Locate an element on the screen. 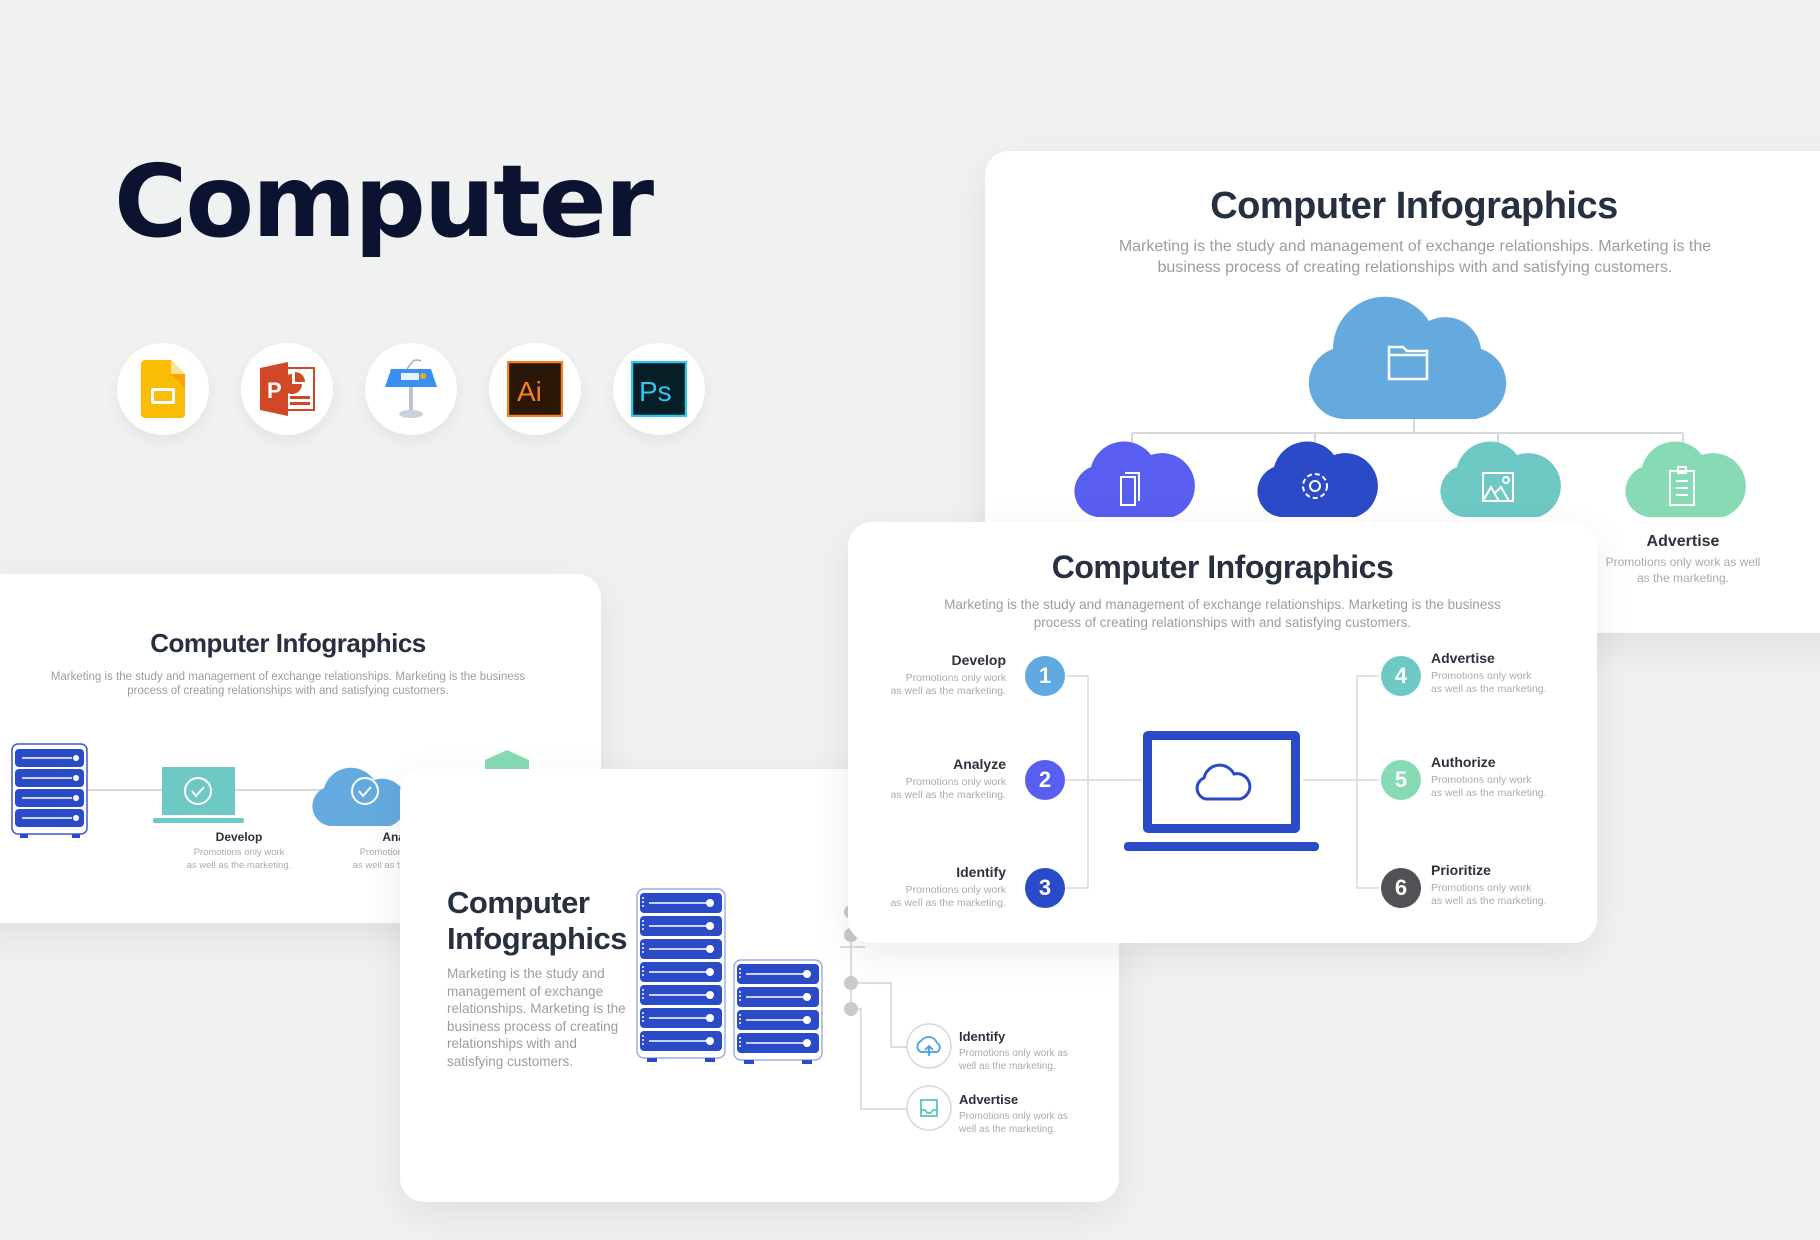 The height and width of the screenshot is (1240, 1820). identify-label: Identify is located at coordinates (982, 1036).